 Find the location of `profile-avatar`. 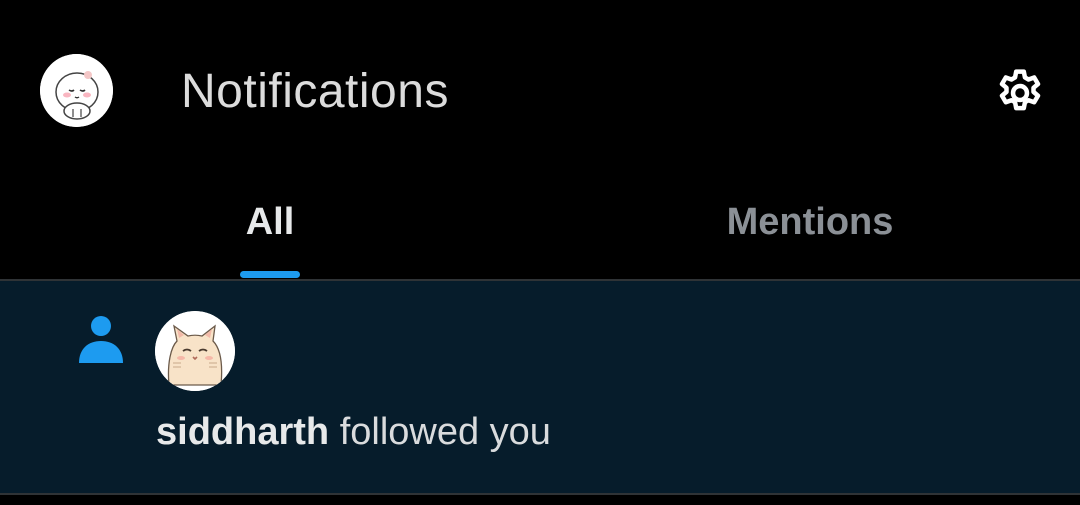

profile-avatar is located at coordinates (76, 90).